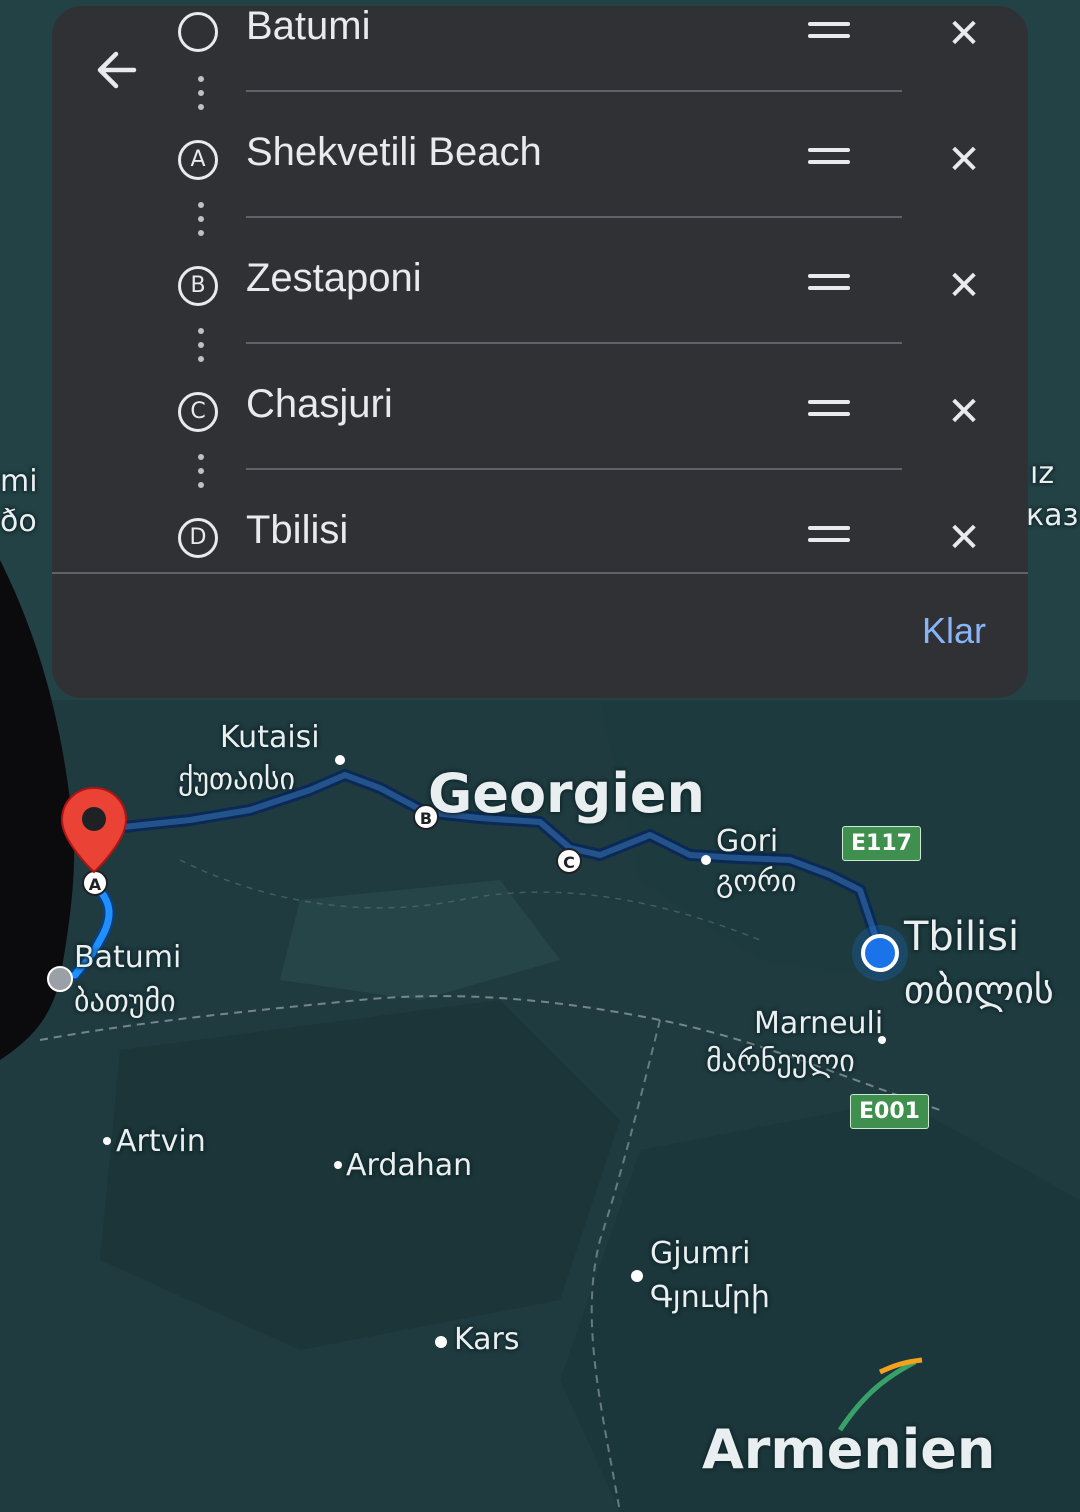 The height and width of the screenshot is (1512, 1080). I want to click on remove-stop-d-button: ✕, so click(964, 538).